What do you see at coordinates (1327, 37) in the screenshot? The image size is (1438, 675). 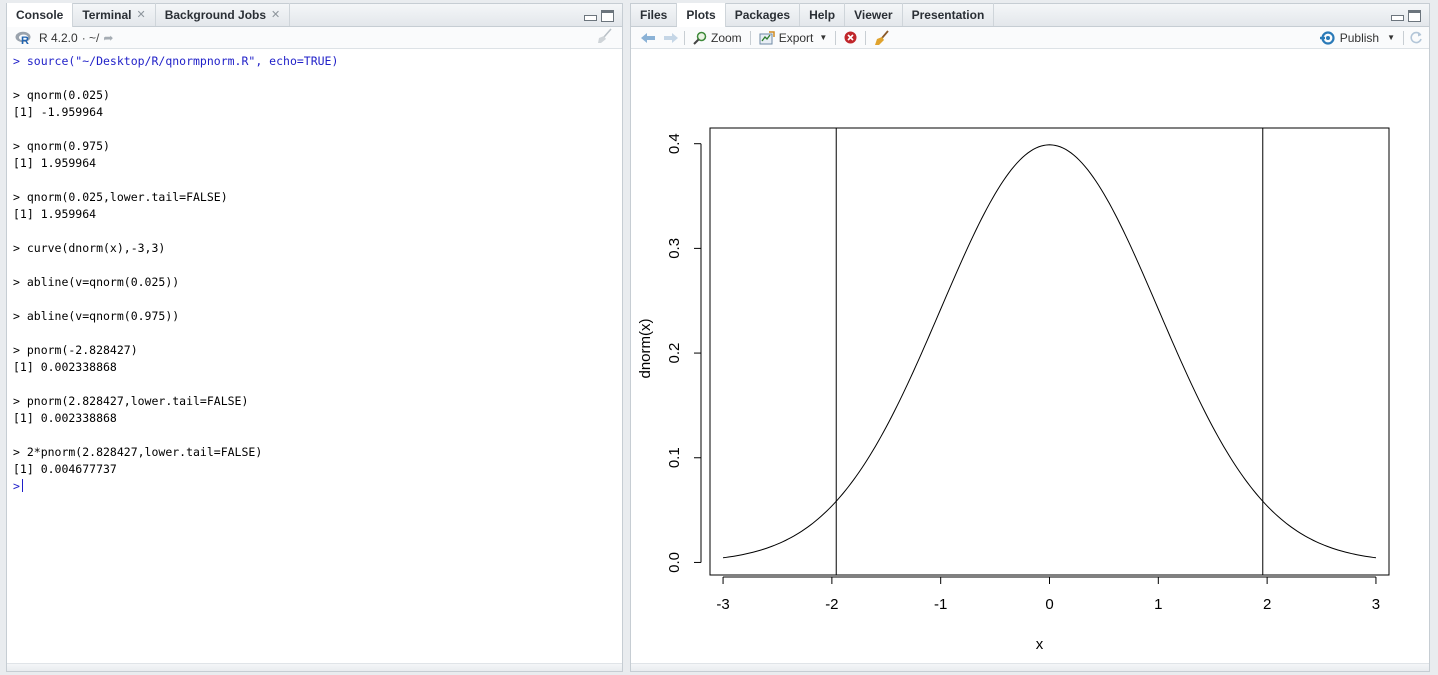 I see `publish-icon` at bounding box center [1327, 37].